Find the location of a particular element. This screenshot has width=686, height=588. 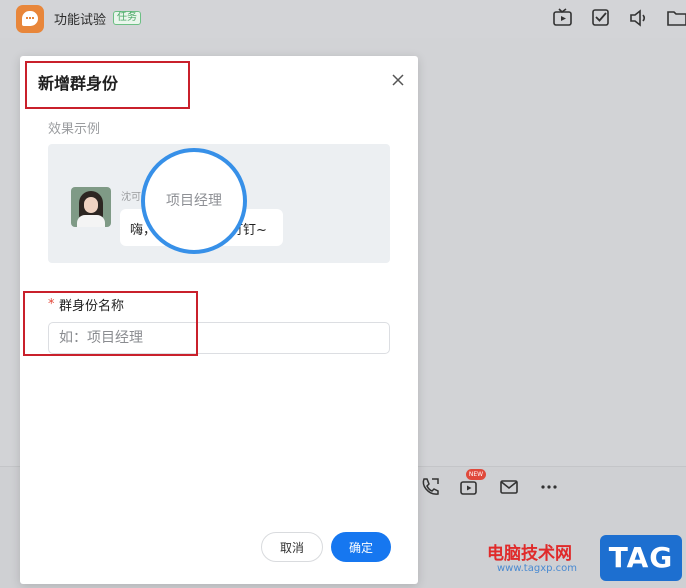

chat-avatar-icon is located at coordinates (30, 19).